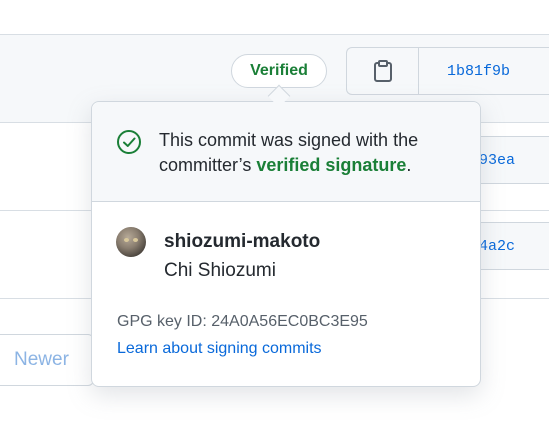  What do you see at coordinates (129, 142) in the screenshot?
I see `check-circle-icon` at bounding box center [129, 142].